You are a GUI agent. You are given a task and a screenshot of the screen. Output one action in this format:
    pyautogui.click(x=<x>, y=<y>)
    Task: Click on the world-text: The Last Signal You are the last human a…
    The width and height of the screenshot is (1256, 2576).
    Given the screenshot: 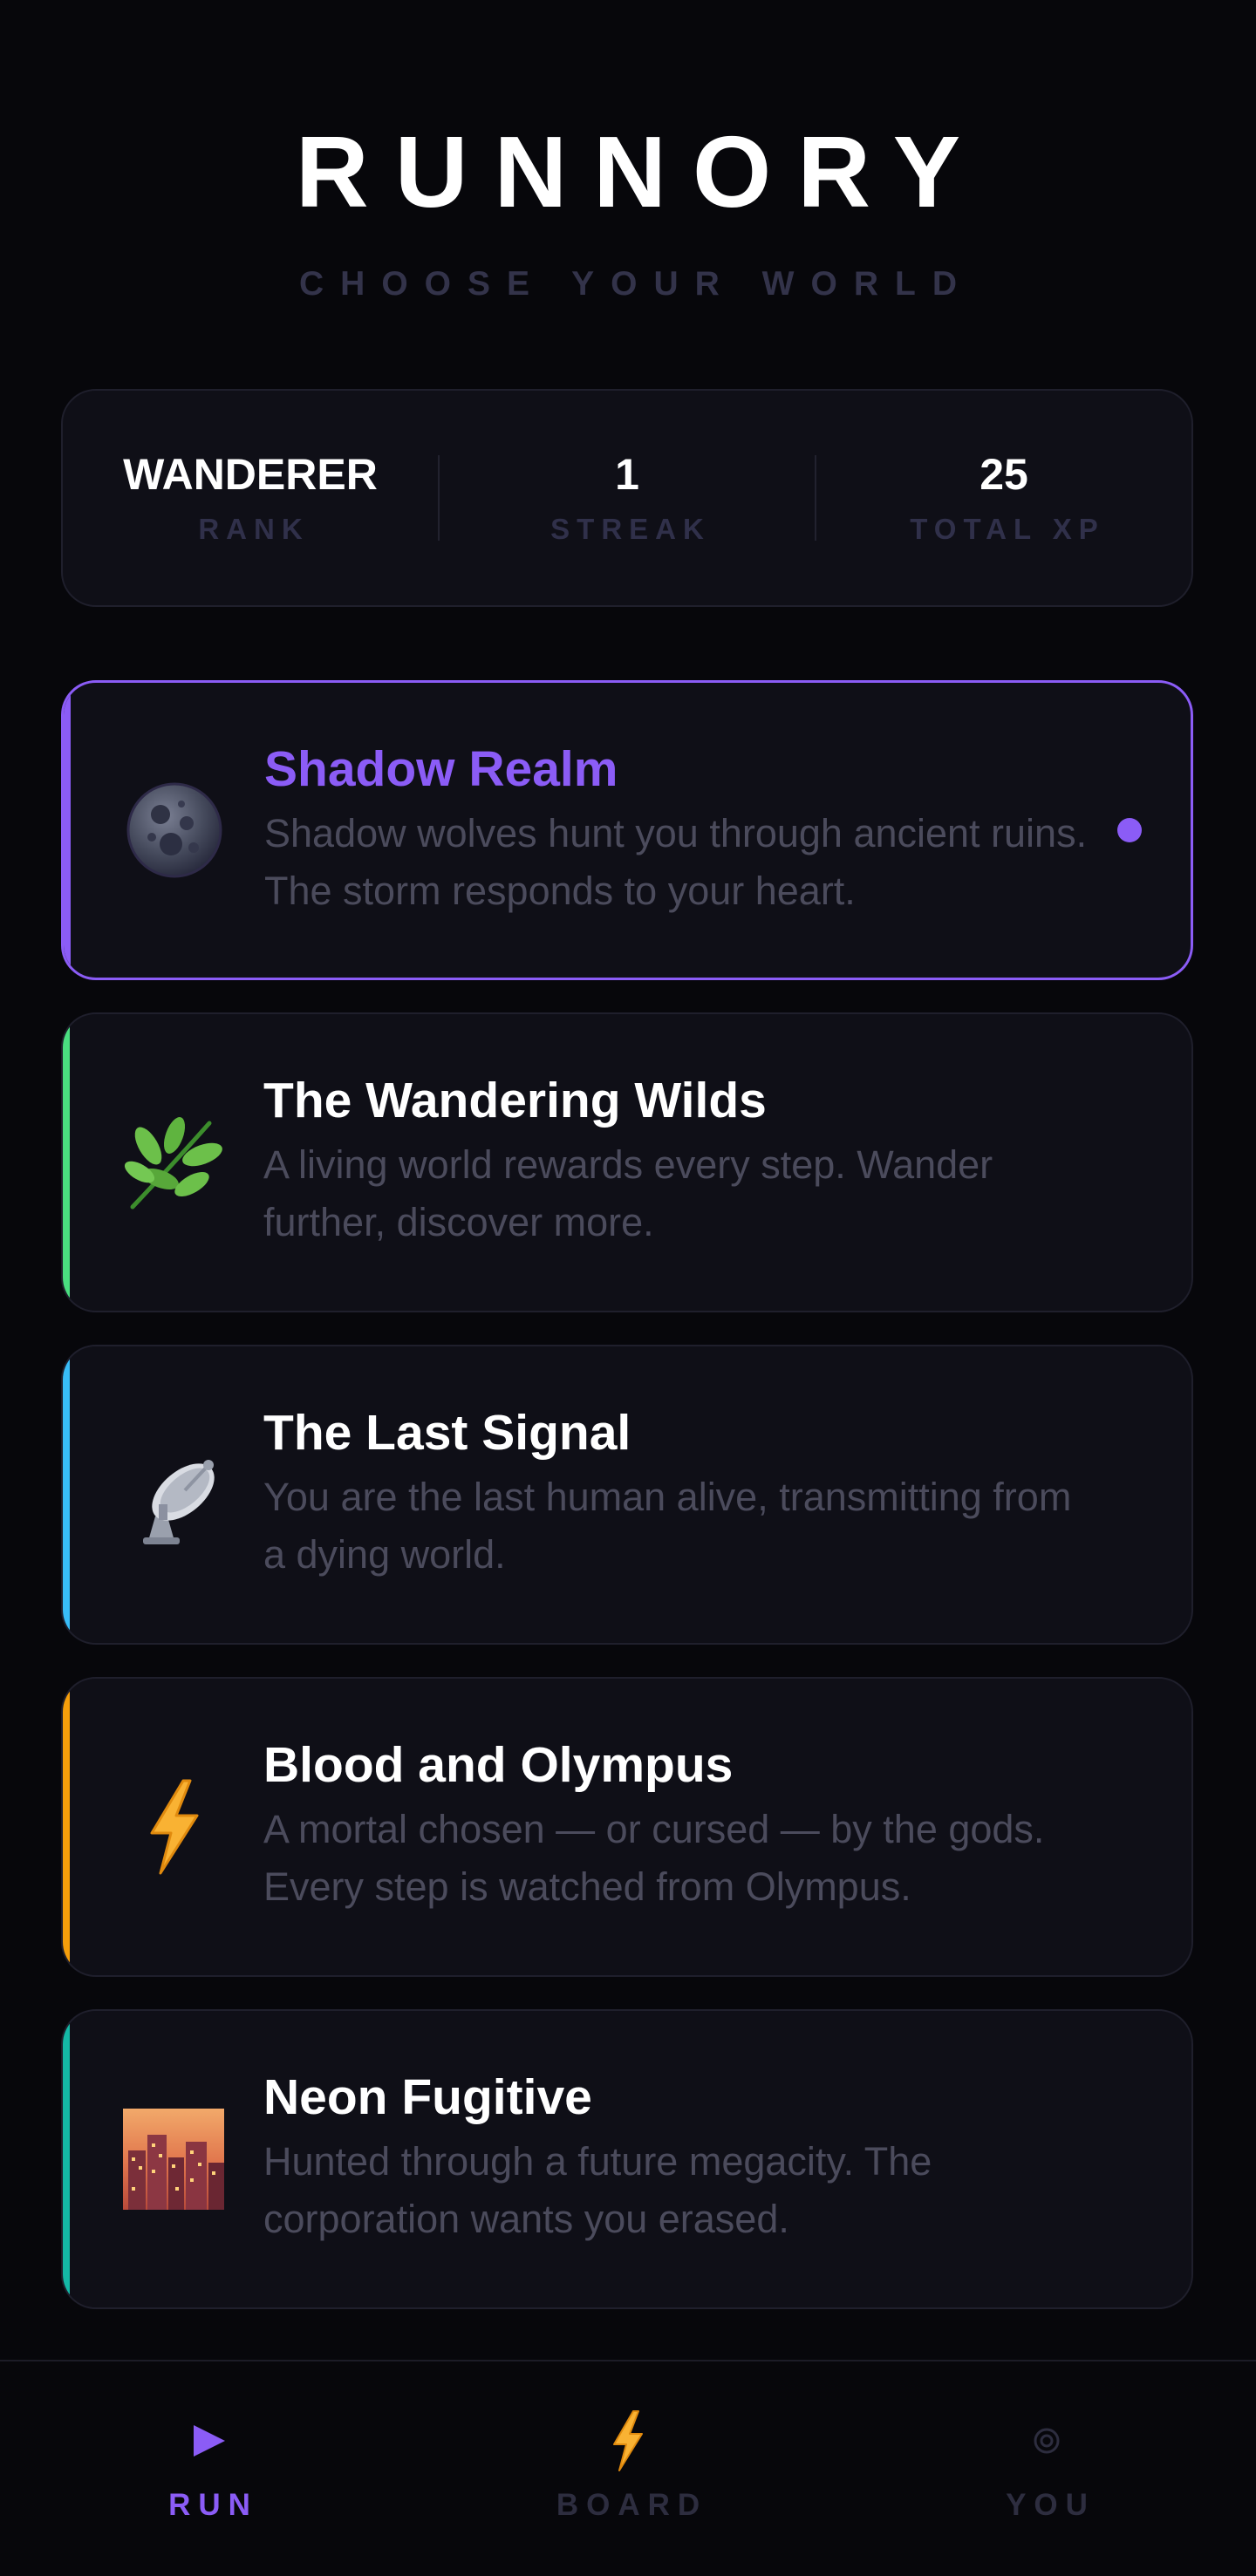 What is the action you would take?
    pyautogui.click(x=699, y=1494)
    